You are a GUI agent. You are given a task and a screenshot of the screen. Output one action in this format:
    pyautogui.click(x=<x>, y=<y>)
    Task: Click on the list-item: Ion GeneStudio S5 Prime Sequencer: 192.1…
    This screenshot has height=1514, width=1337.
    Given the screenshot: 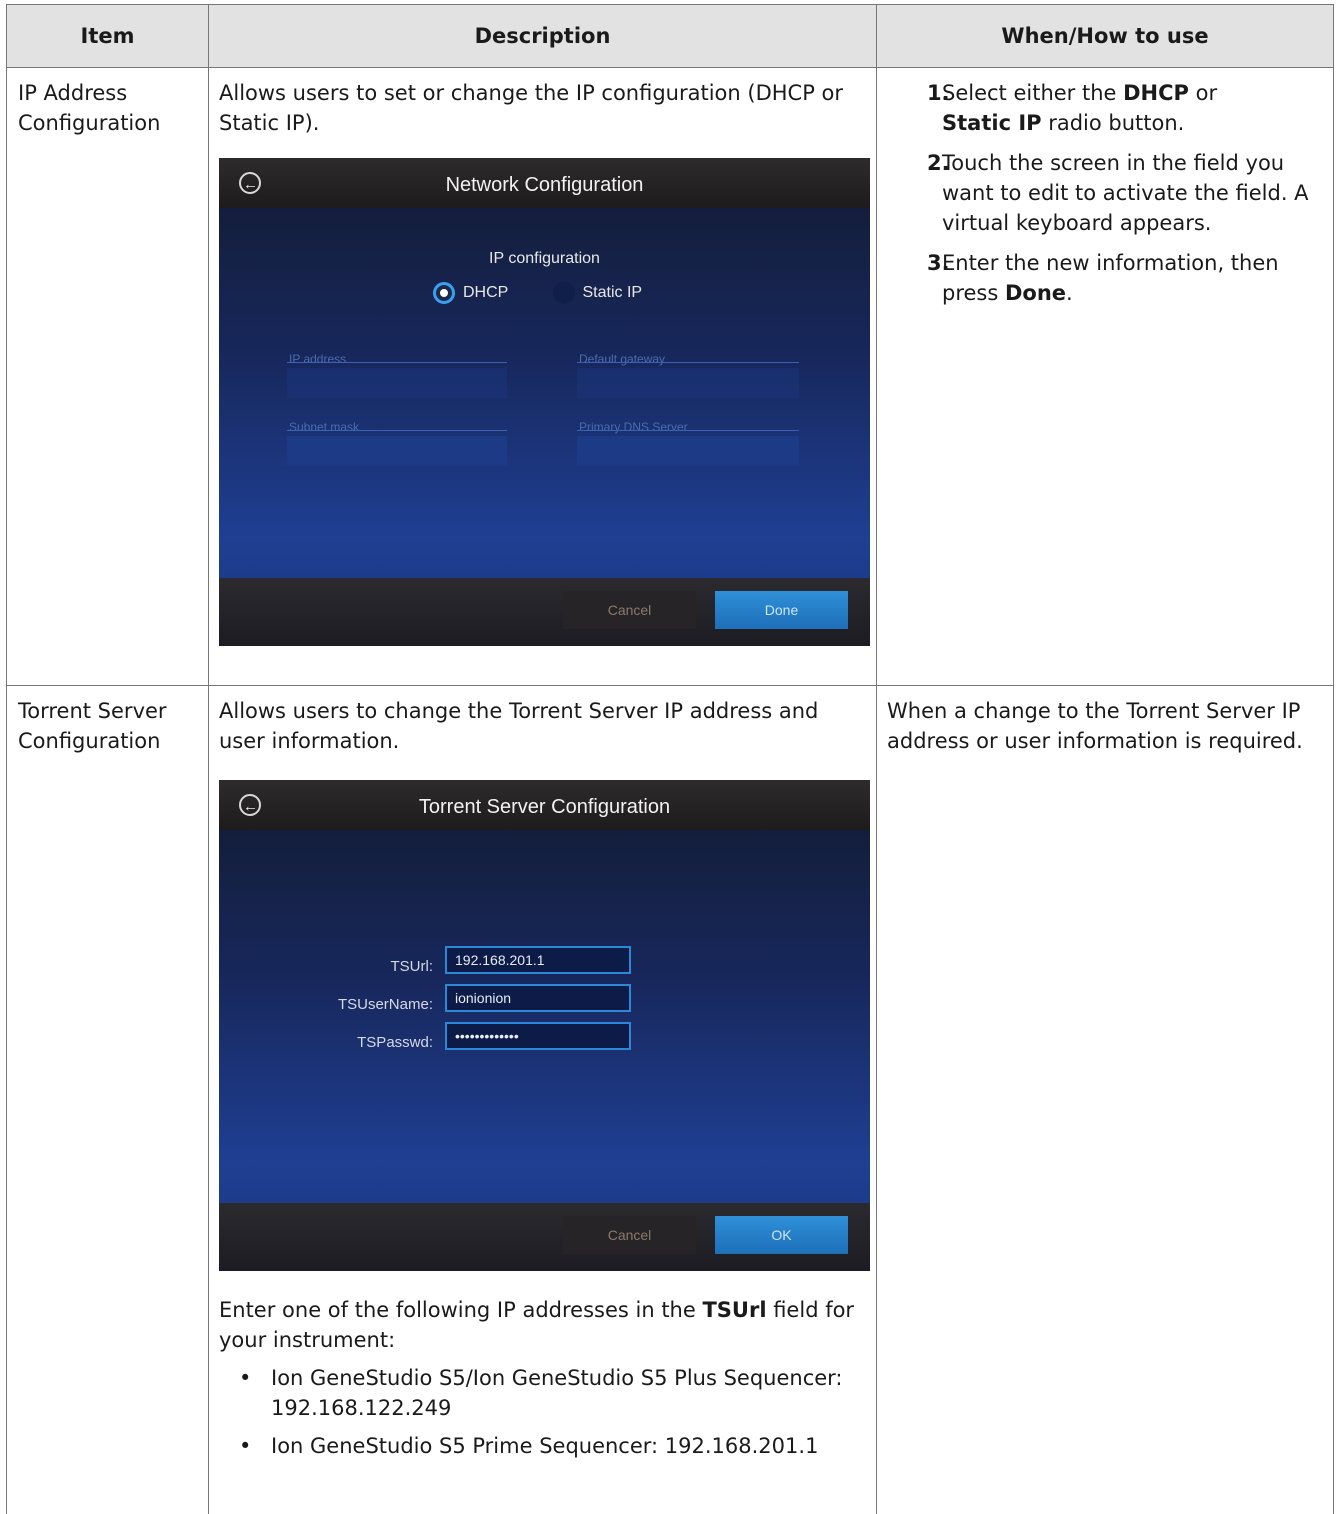 What is the action you would take?
    pyautogui.click(x=542, y=1446)
    